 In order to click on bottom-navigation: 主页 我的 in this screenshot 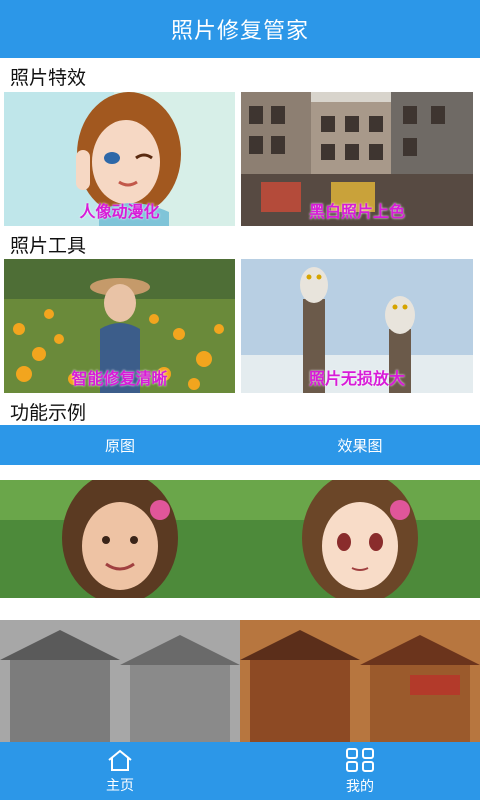, I will do `click(240, 771)`.